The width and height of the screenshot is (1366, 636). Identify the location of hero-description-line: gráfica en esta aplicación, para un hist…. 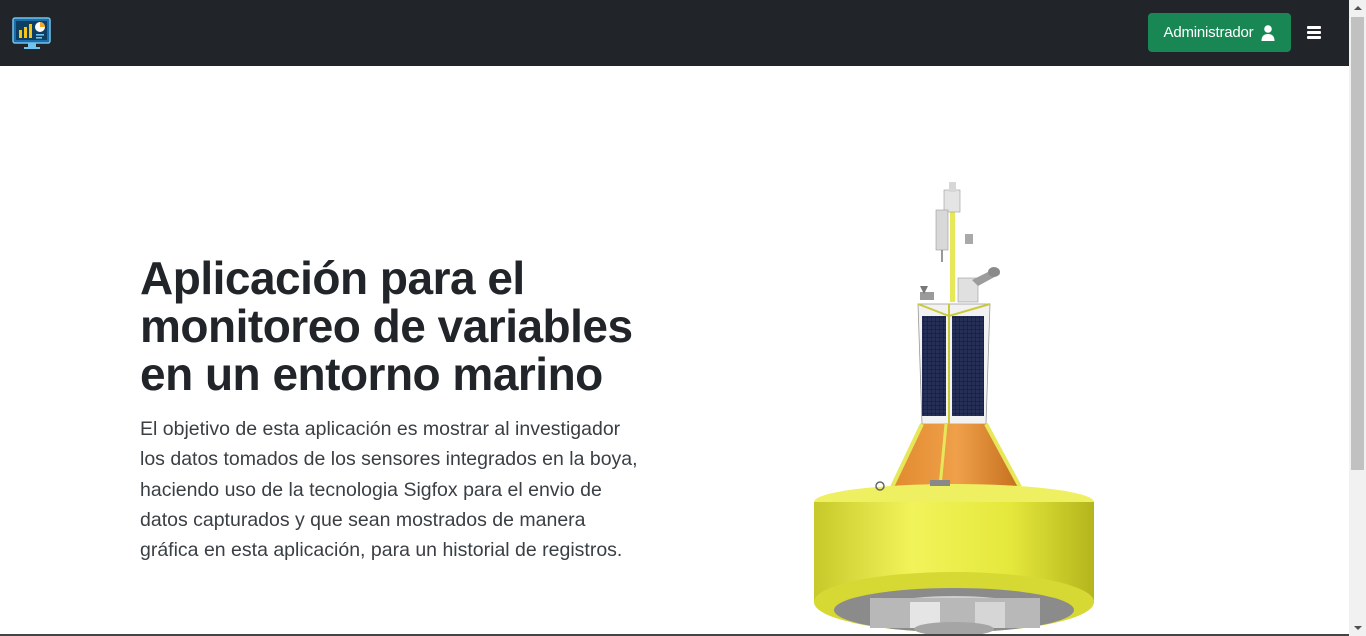
(381, 550).